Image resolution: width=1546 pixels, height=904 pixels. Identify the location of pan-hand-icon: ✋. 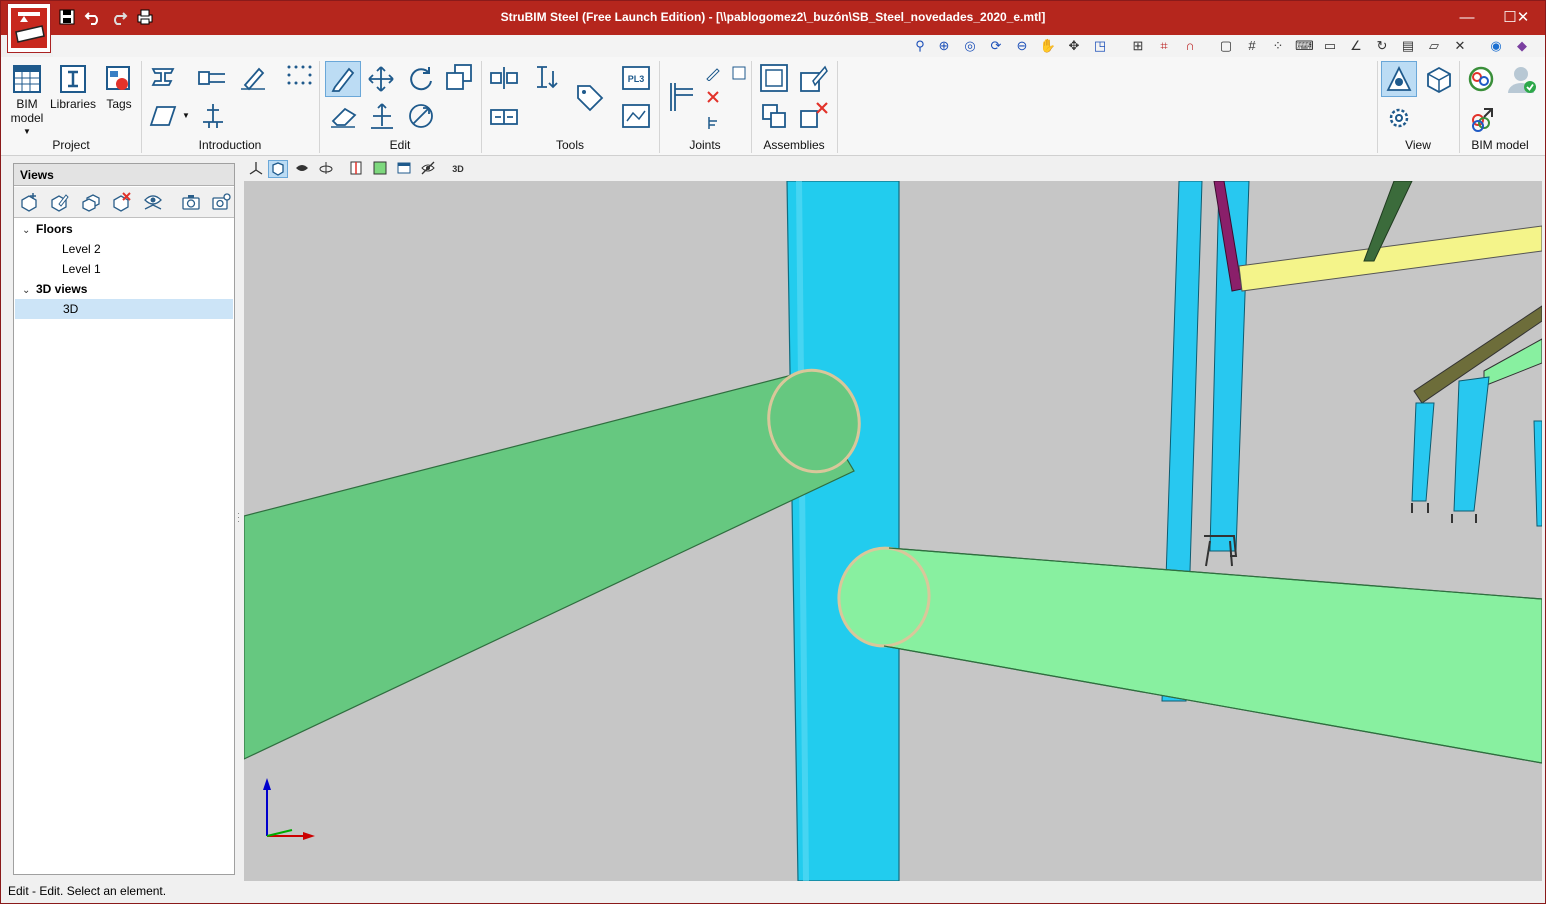
(1048, 46).